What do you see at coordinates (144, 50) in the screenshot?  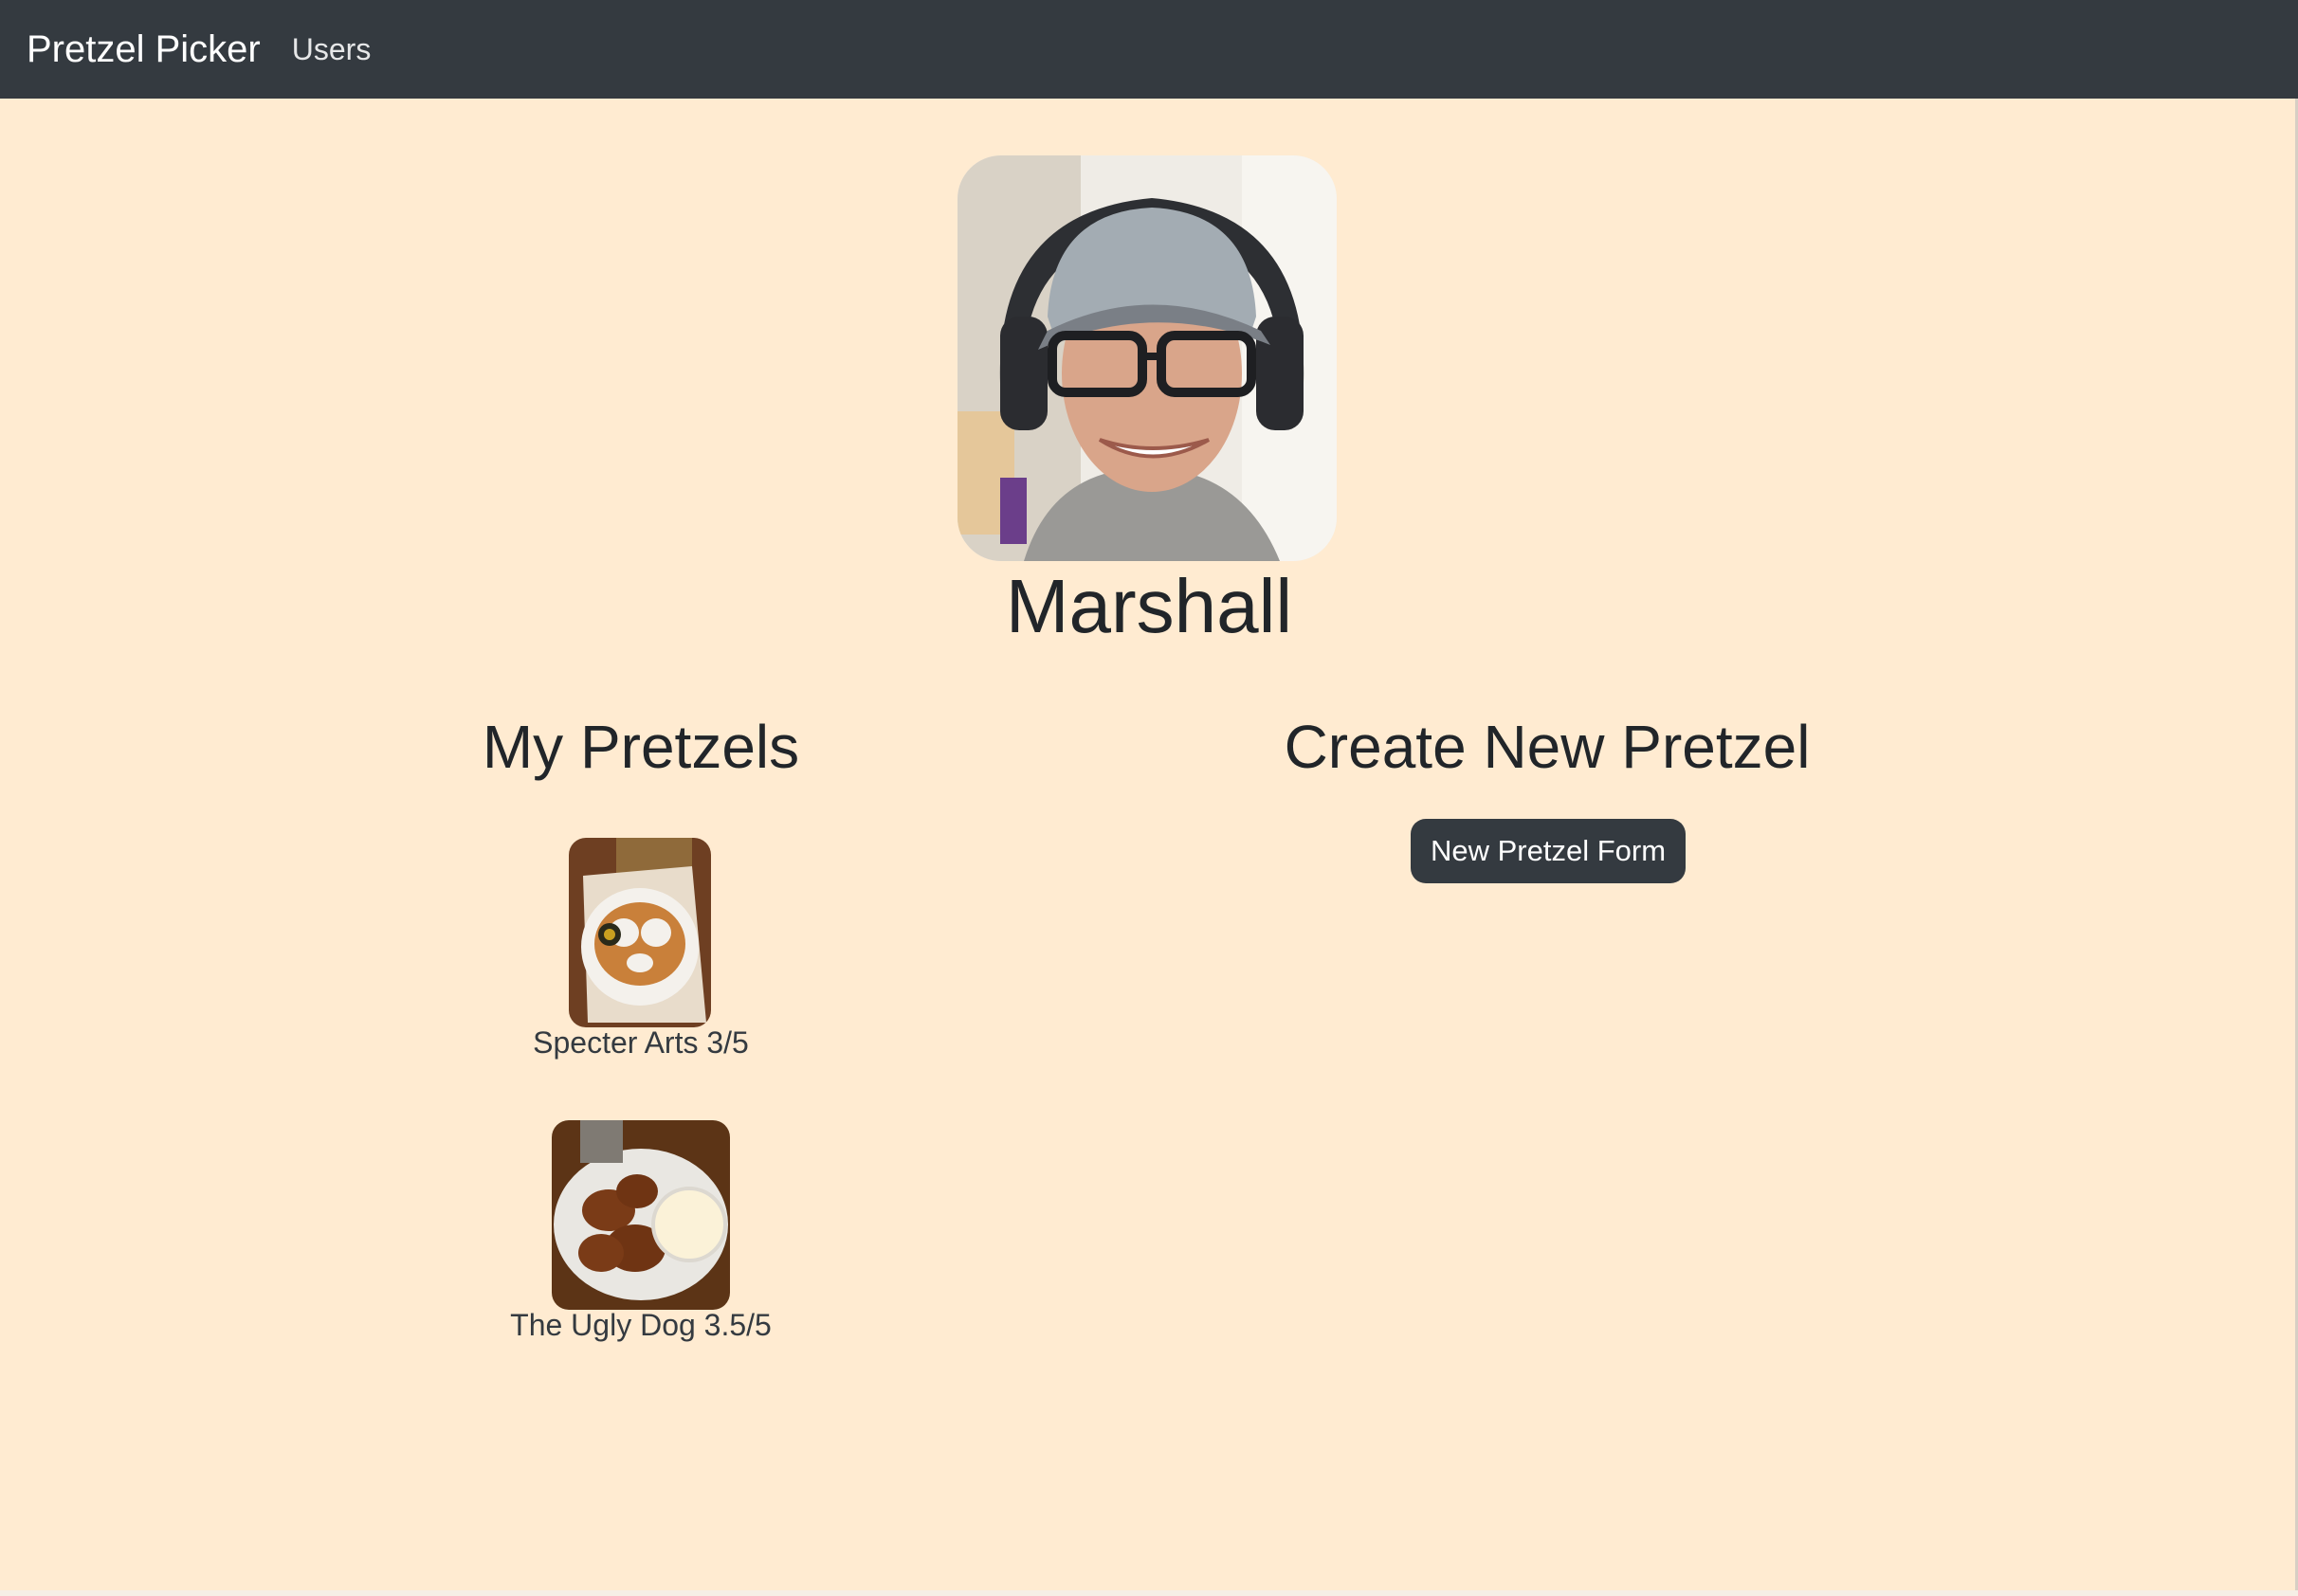 I see `brand-link: Pretzel Picker` at bounding box center [144, 50].